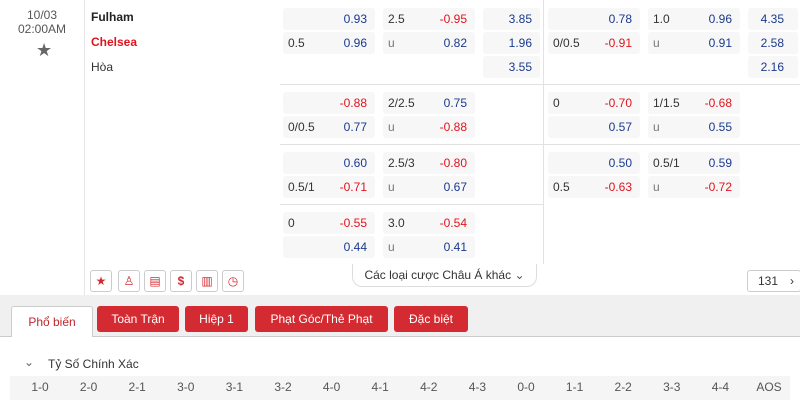  What do you see at coordinates (477, 387) in the screenshot?
I see `score-option: 4-3` at bounding box center [477, 387].